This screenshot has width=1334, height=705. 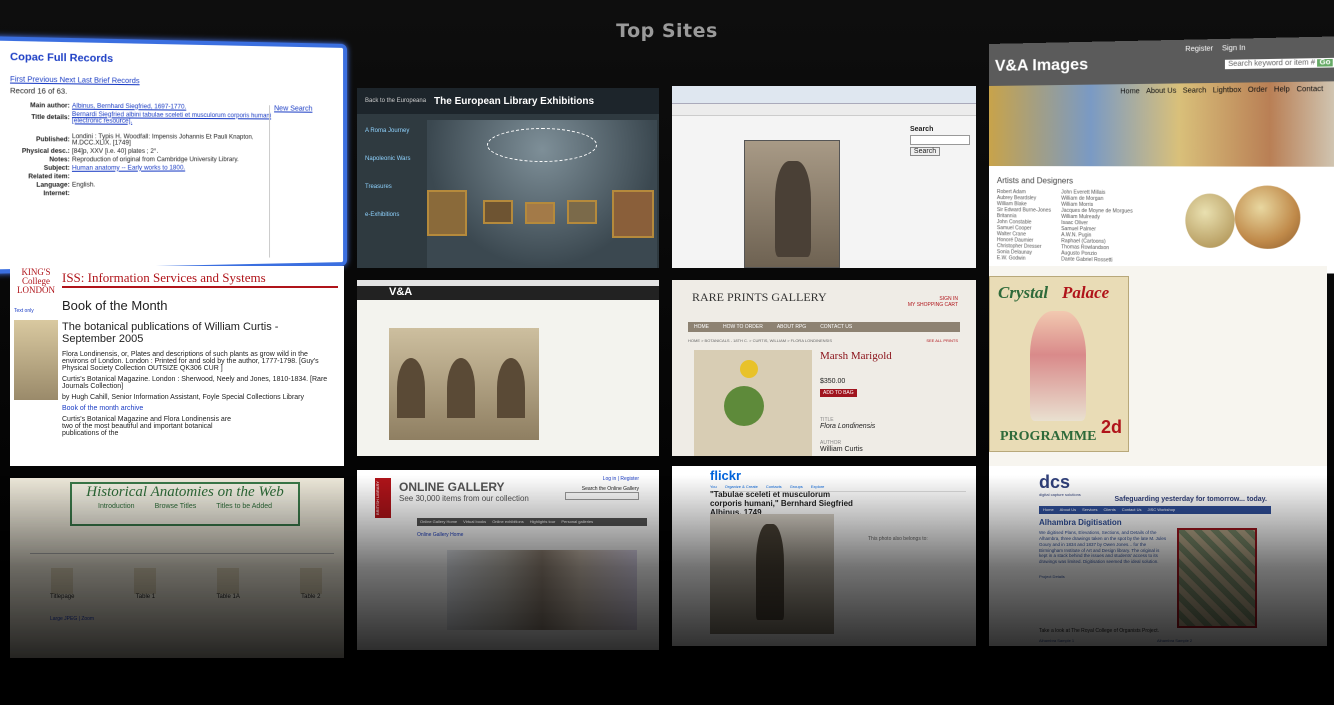 What do you see at coordinates (1089, 510) in the screenshot?
I see `dcs-nav-services: Services` at bounding box center [1089, 510].